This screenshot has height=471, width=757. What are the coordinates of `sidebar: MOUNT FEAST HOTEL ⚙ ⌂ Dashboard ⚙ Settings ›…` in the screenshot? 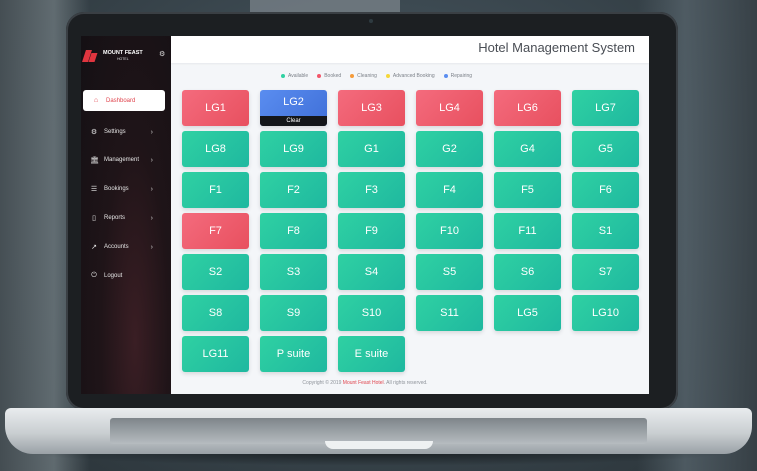 It's located at (126, 215).